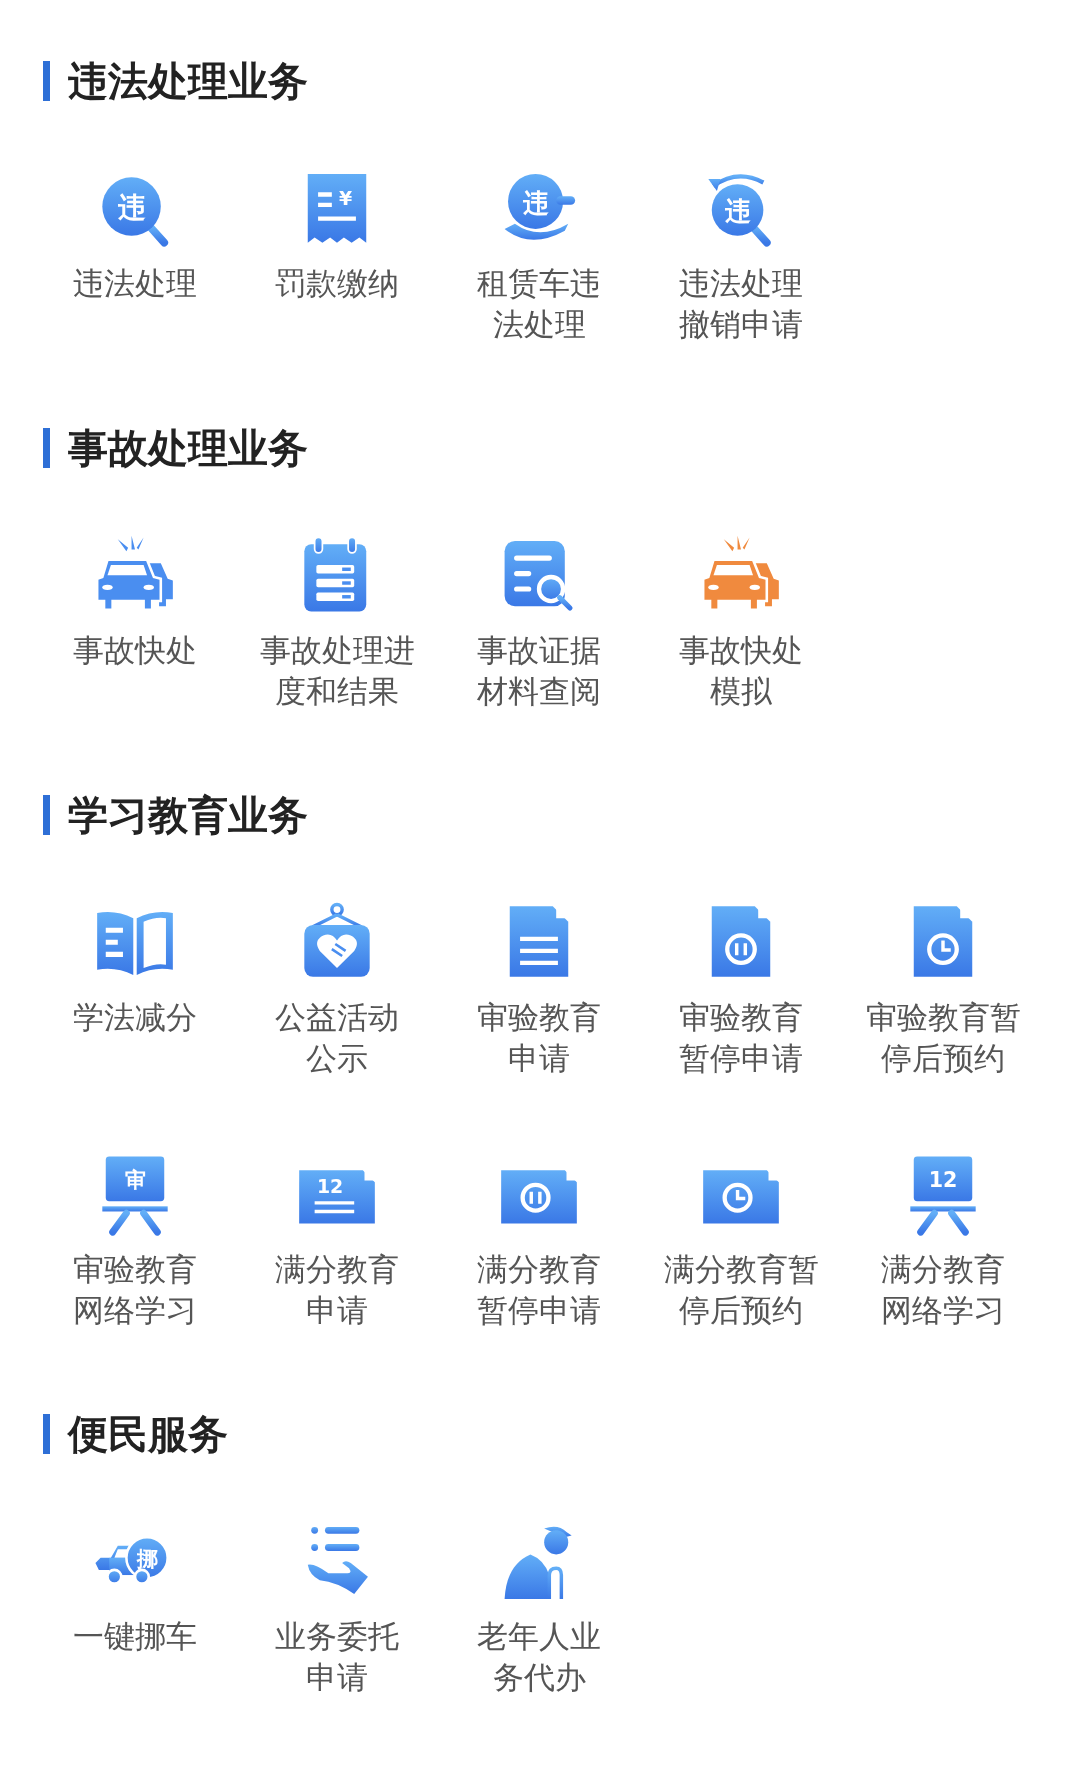 The width and height of the screenshot is (1080, 1770). What do you see at coordinates (539, 1290) in the screenshot?
I see `service-label: 满分教育暂停申请` at bounding box center [539, 1290].